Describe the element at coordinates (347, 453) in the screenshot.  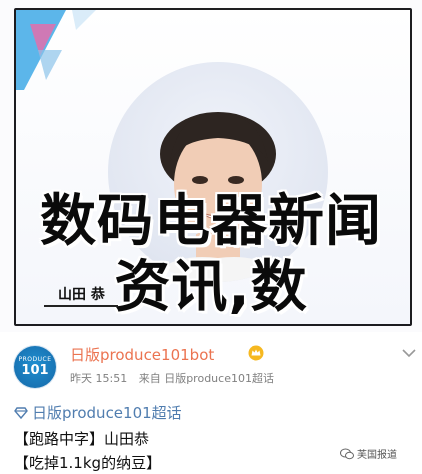
I see `wechat-icon` at that location.